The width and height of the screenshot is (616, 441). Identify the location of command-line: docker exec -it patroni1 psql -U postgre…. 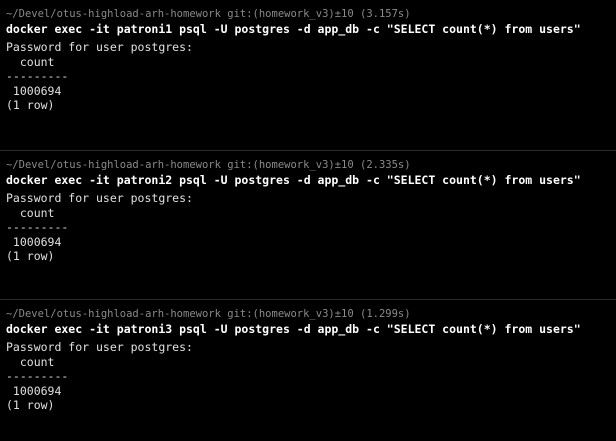
(308, 29).